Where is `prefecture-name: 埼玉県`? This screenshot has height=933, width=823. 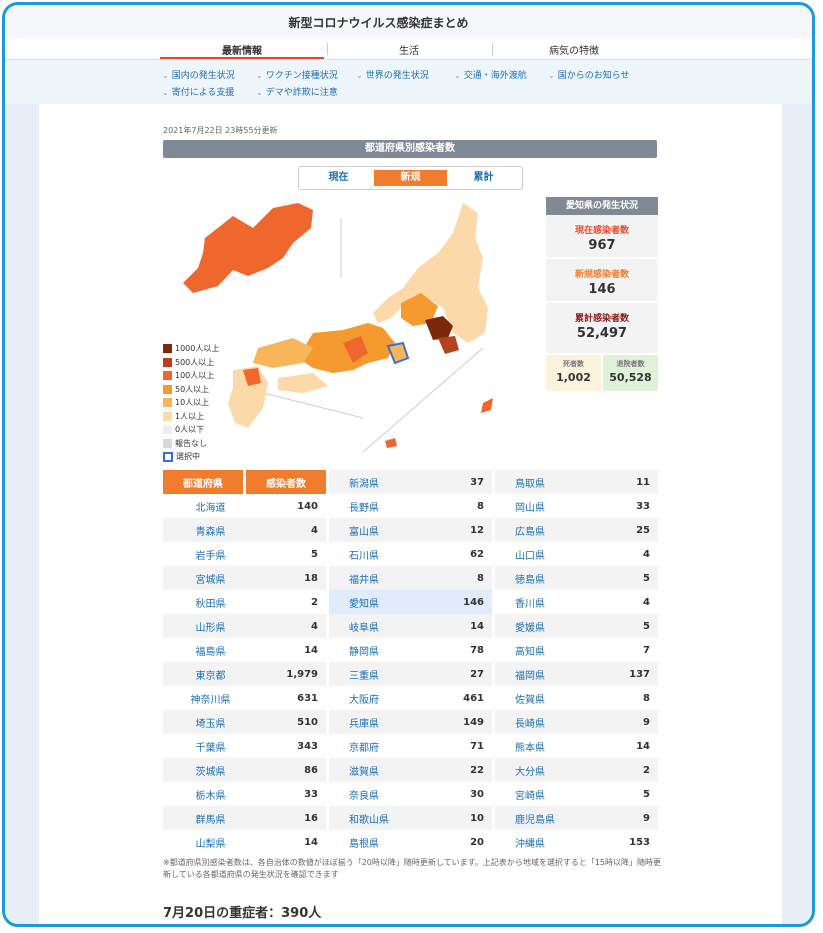 prefecture-name: 埼玉県 is located at coordinates (210, 722).